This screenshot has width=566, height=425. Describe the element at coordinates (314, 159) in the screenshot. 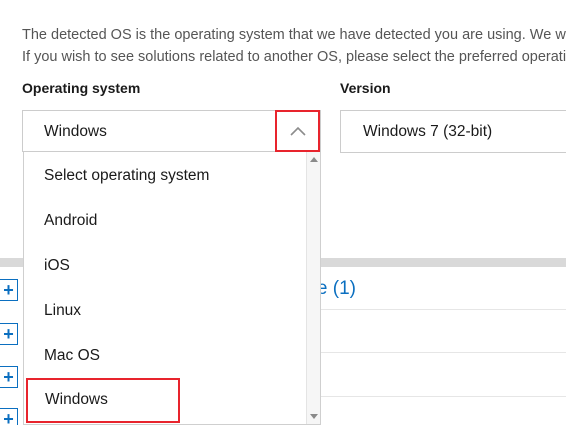

I see `scroll-up-arrow-icon` at that location.